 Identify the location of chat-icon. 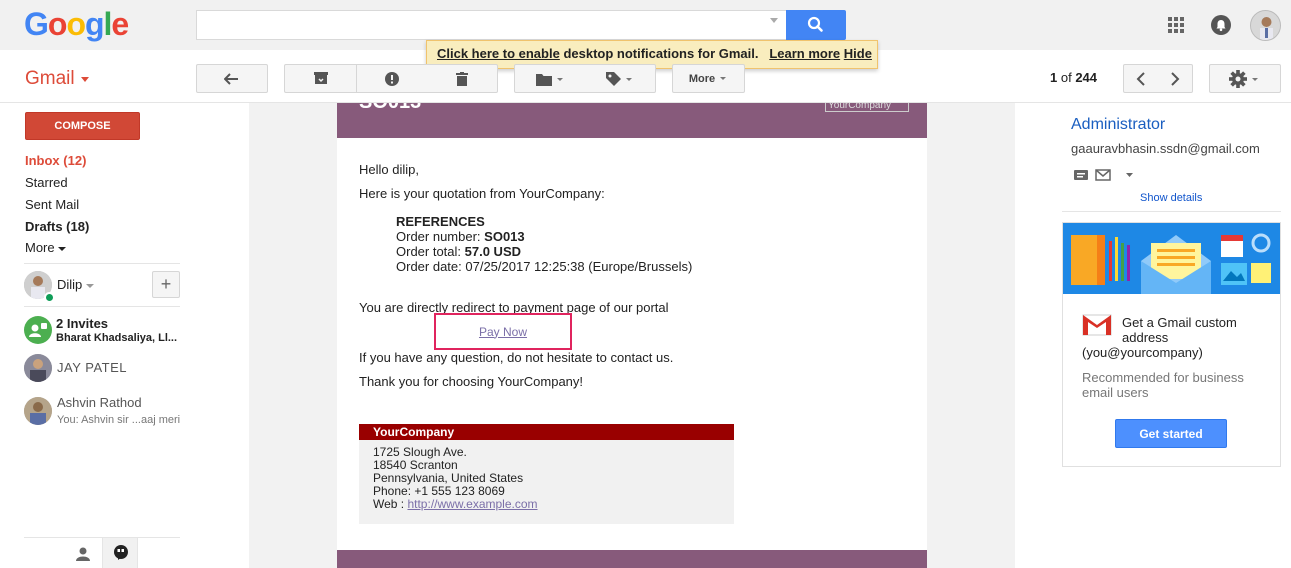
(1081, 175).